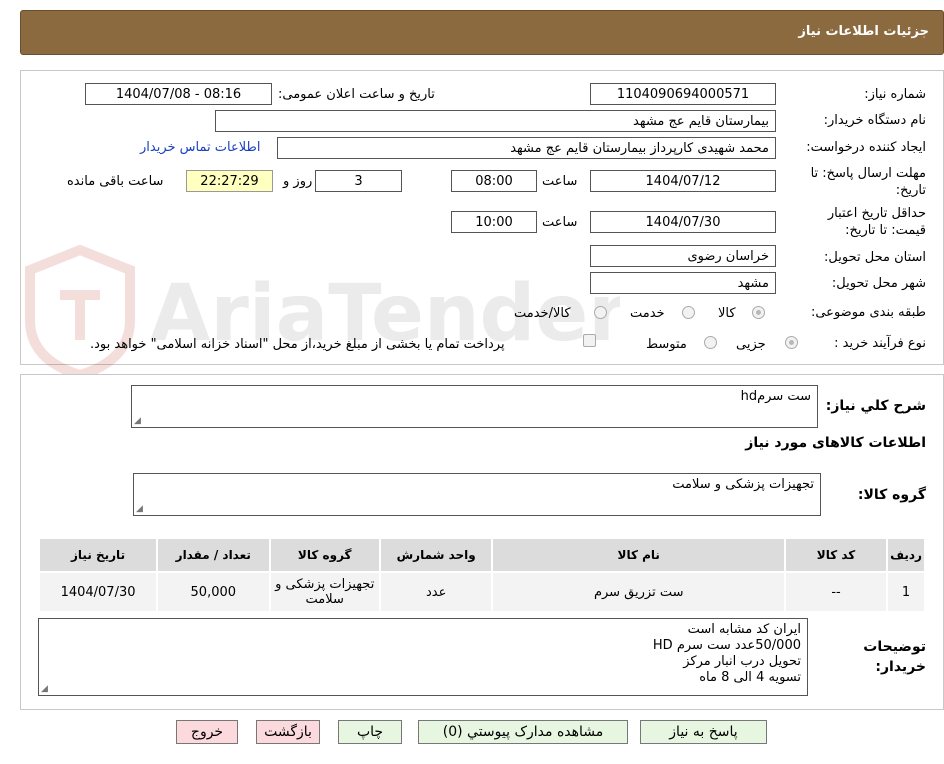  Describe the element at coordinates (436, 592) in the screenshot. I see `cell-unit: عدد` at that location.